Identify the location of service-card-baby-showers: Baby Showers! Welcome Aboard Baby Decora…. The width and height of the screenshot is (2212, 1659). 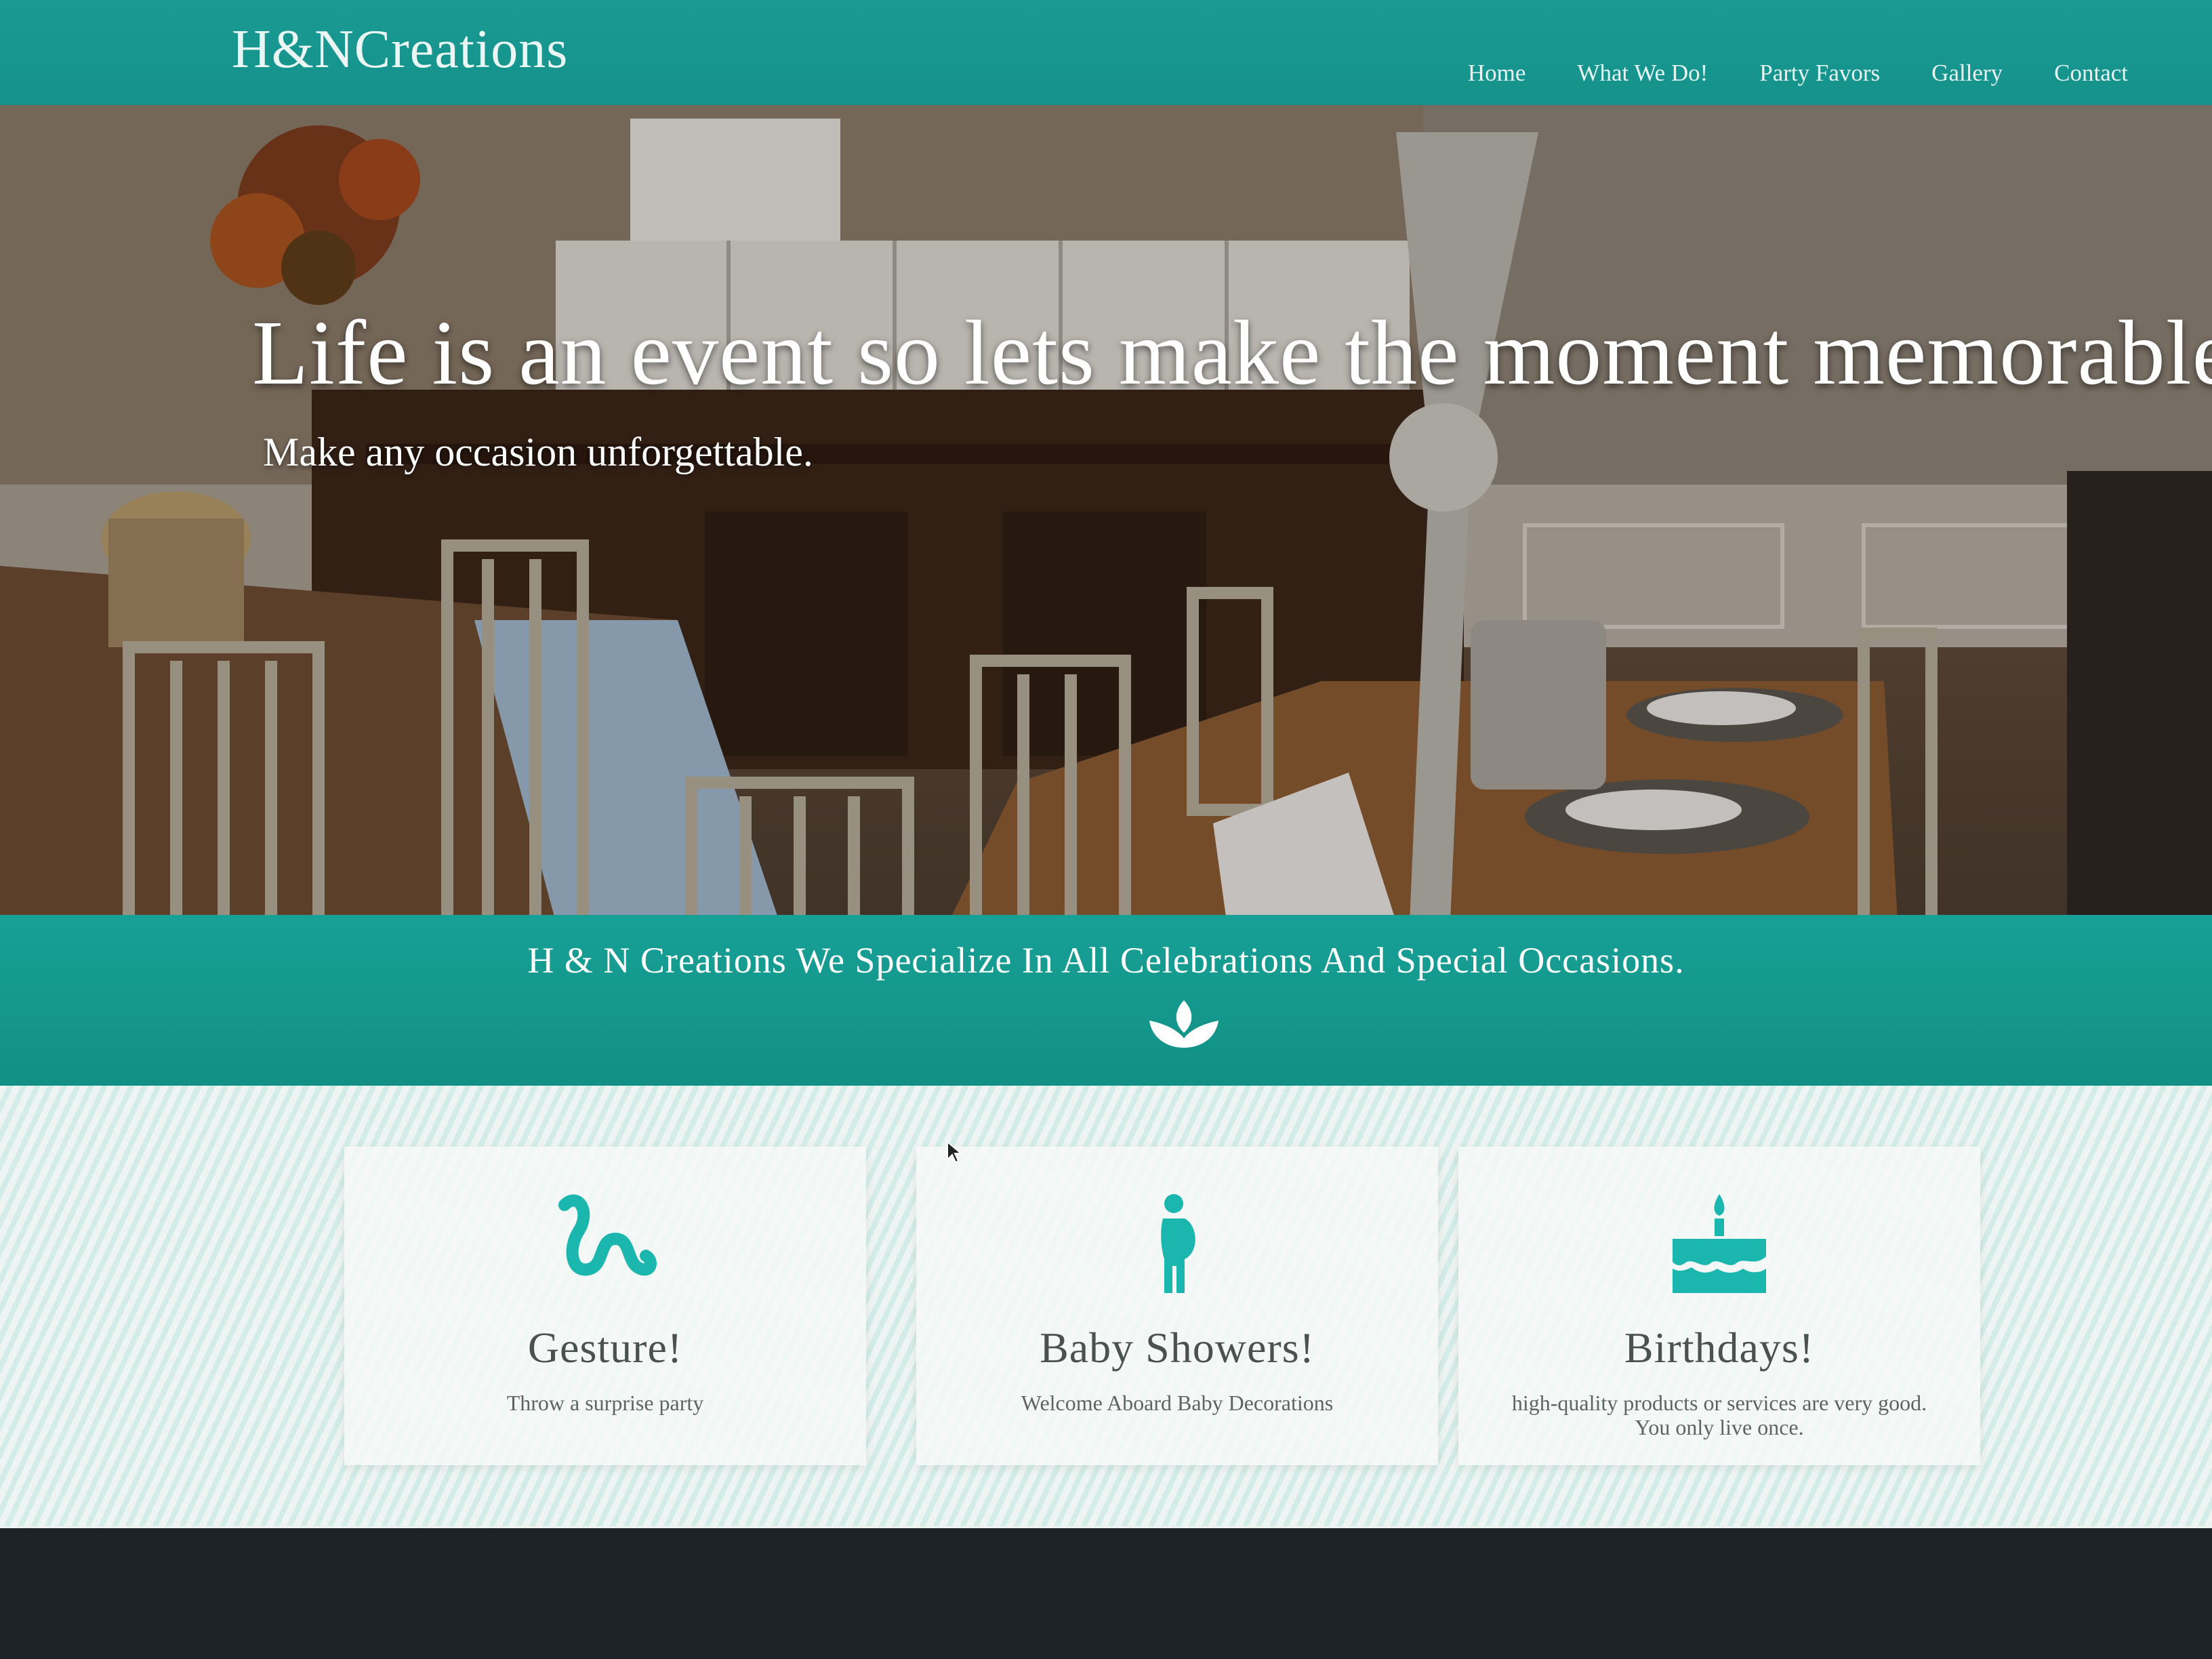
(1177, 1306).